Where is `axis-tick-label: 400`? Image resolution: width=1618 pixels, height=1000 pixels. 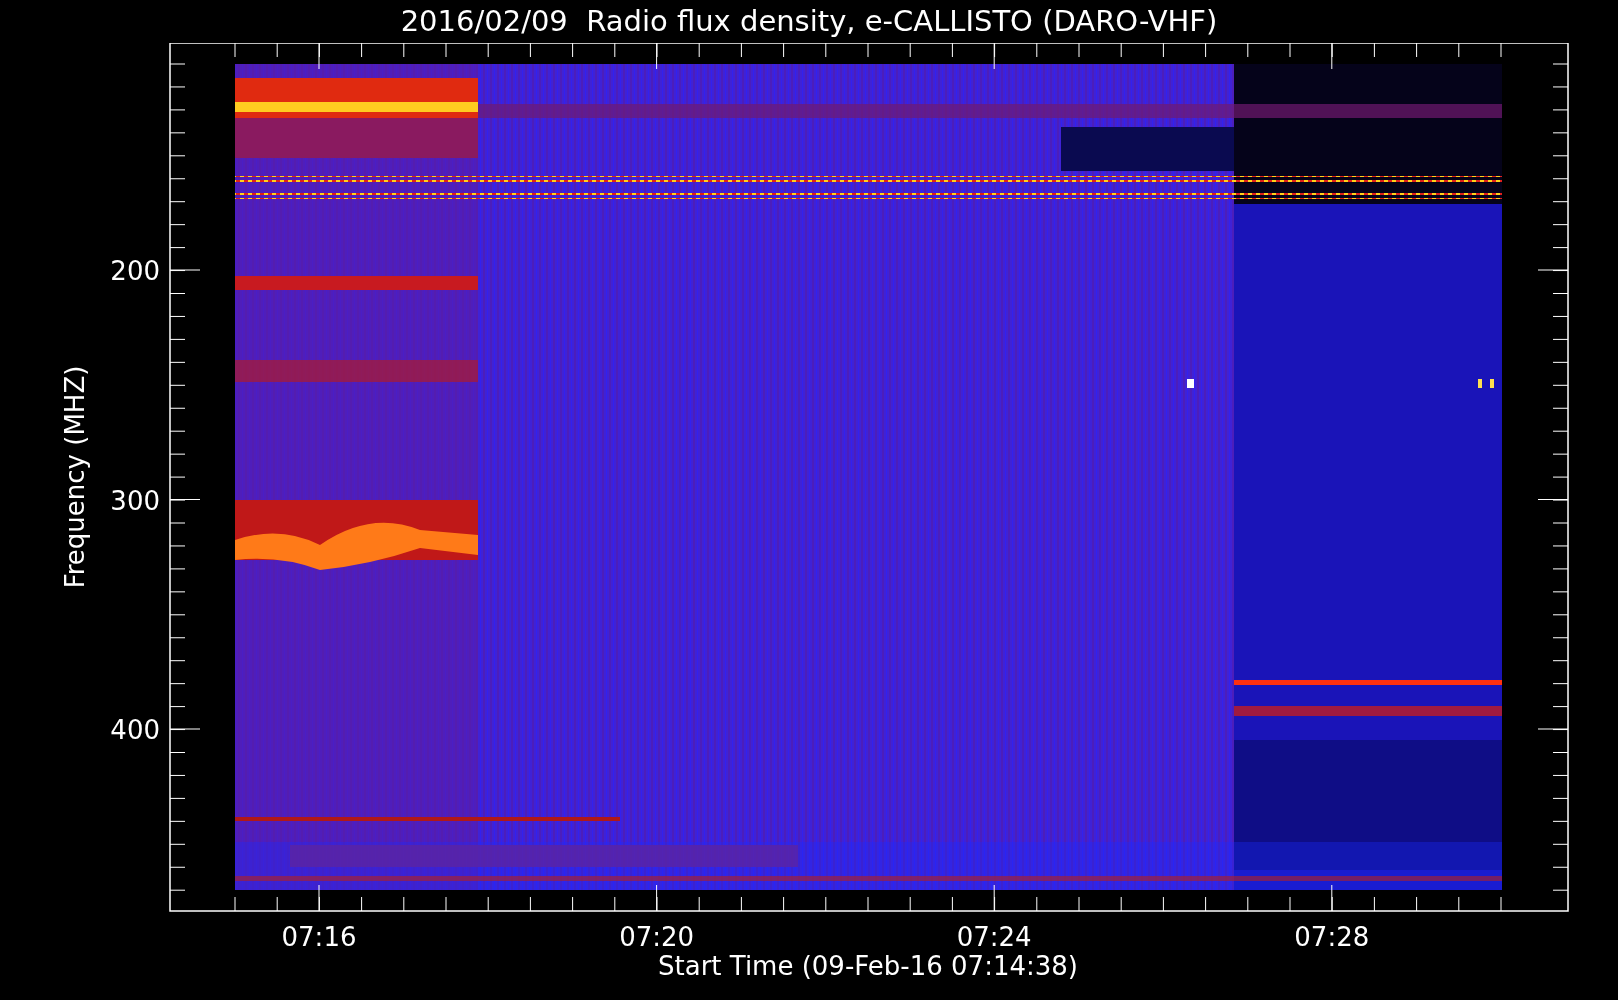 axis-tick-label: 400 is located at coordinates (135, 730).